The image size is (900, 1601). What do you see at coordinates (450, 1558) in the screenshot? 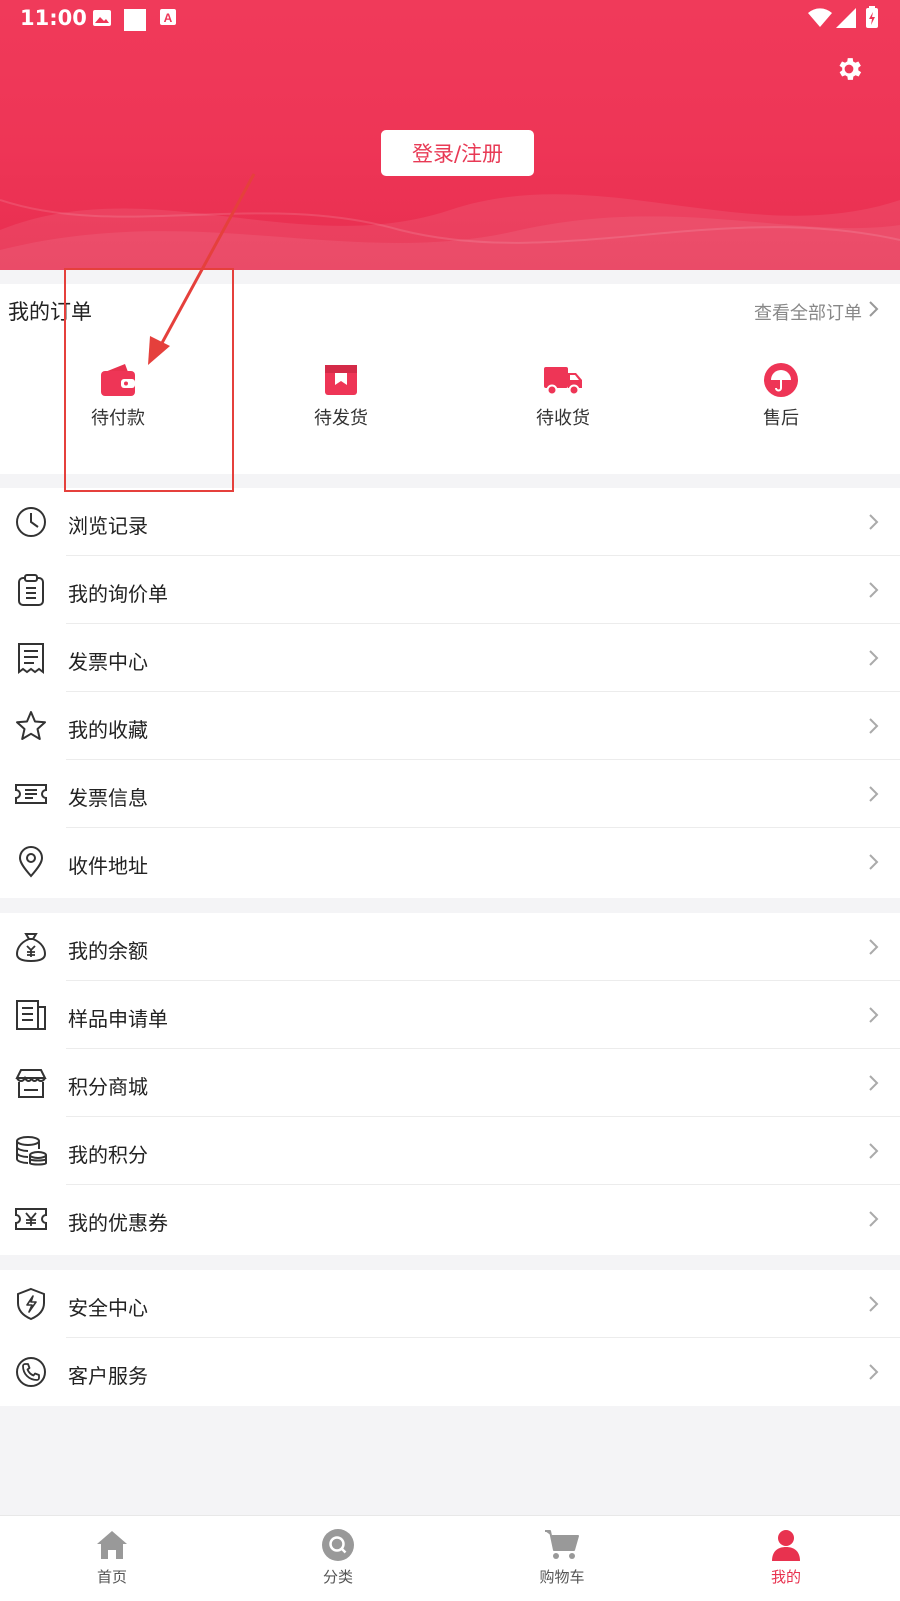
I see `bottom-tab-bar: 首页 分类 购物车 我的` at bounding box center [450, 1558].